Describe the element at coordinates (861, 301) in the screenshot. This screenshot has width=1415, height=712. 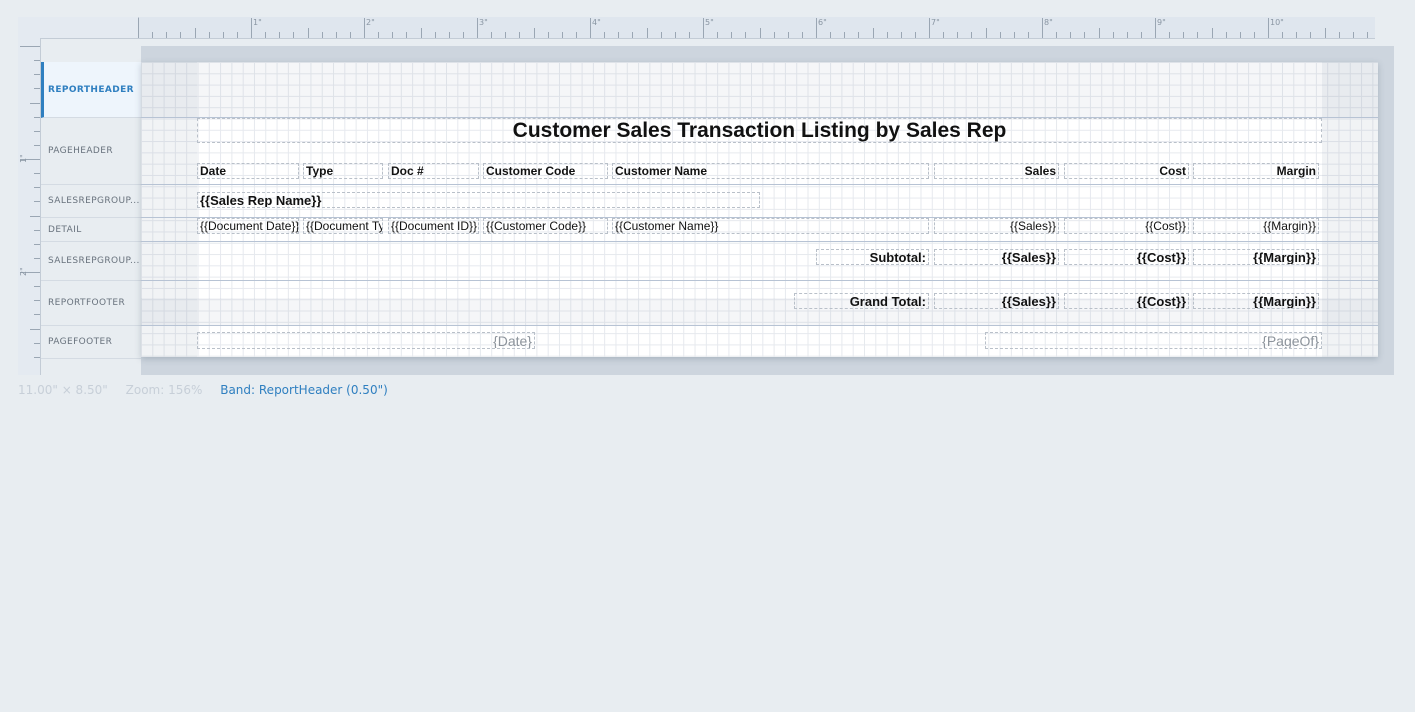
I see `grand-total-label: Grand Total:` at that location.